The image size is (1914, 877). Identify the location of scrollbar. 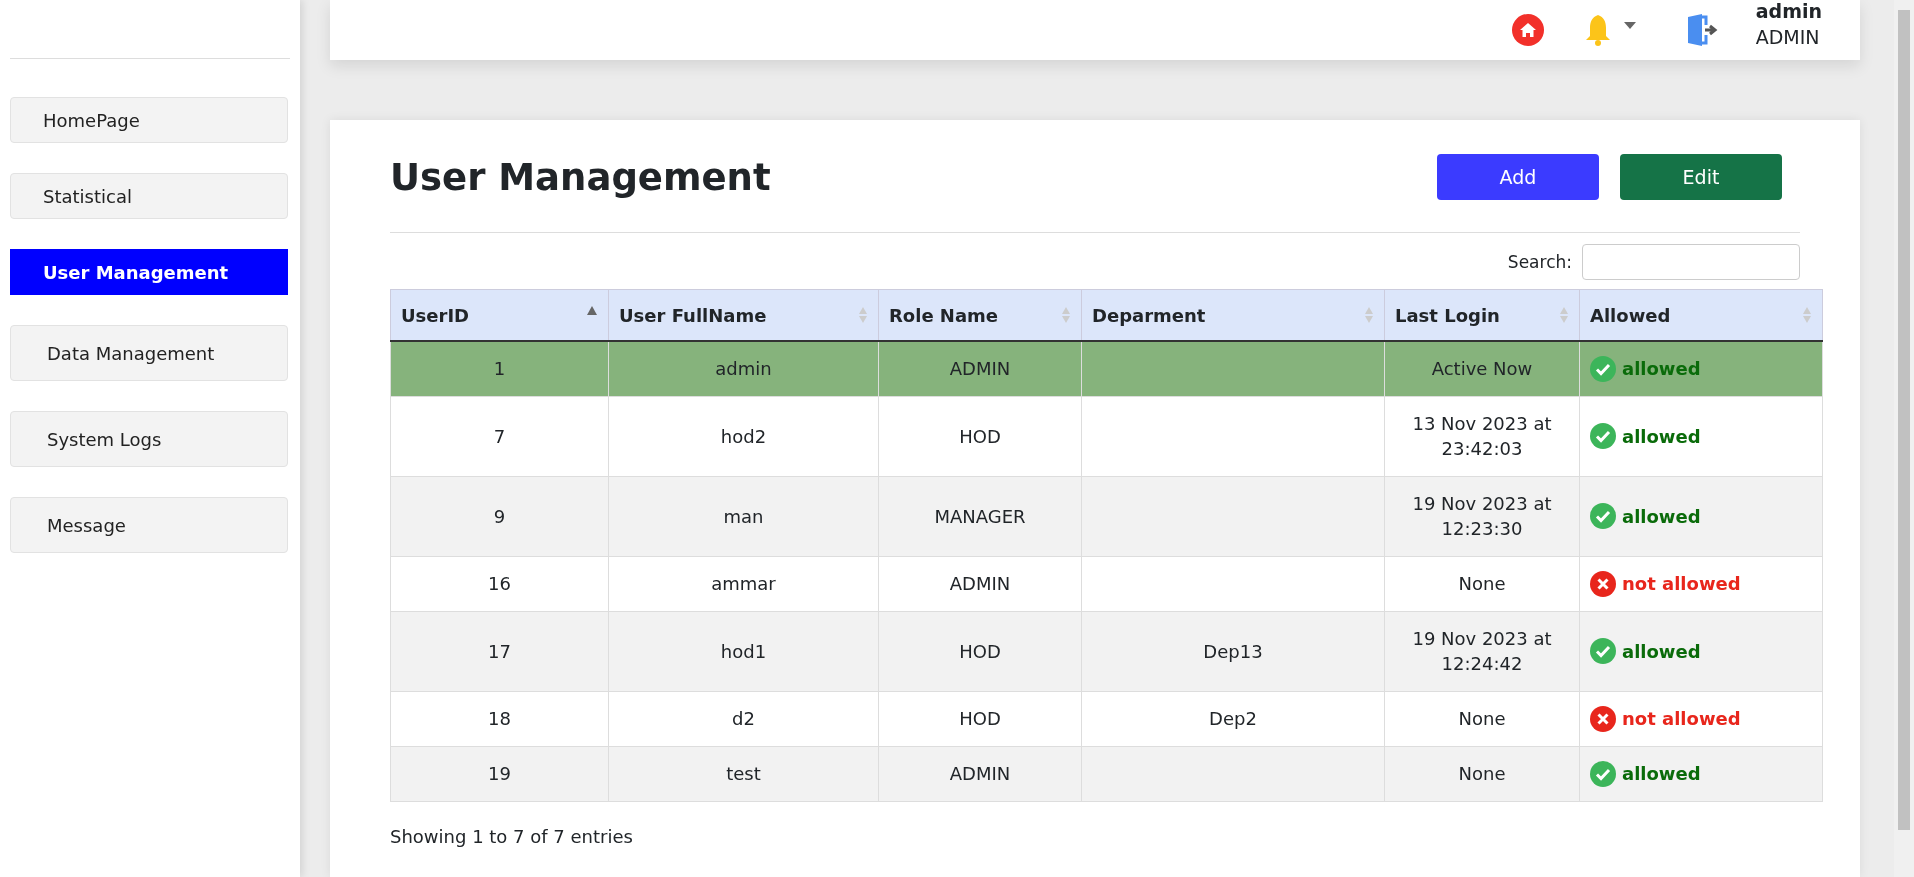
(1904, 438).